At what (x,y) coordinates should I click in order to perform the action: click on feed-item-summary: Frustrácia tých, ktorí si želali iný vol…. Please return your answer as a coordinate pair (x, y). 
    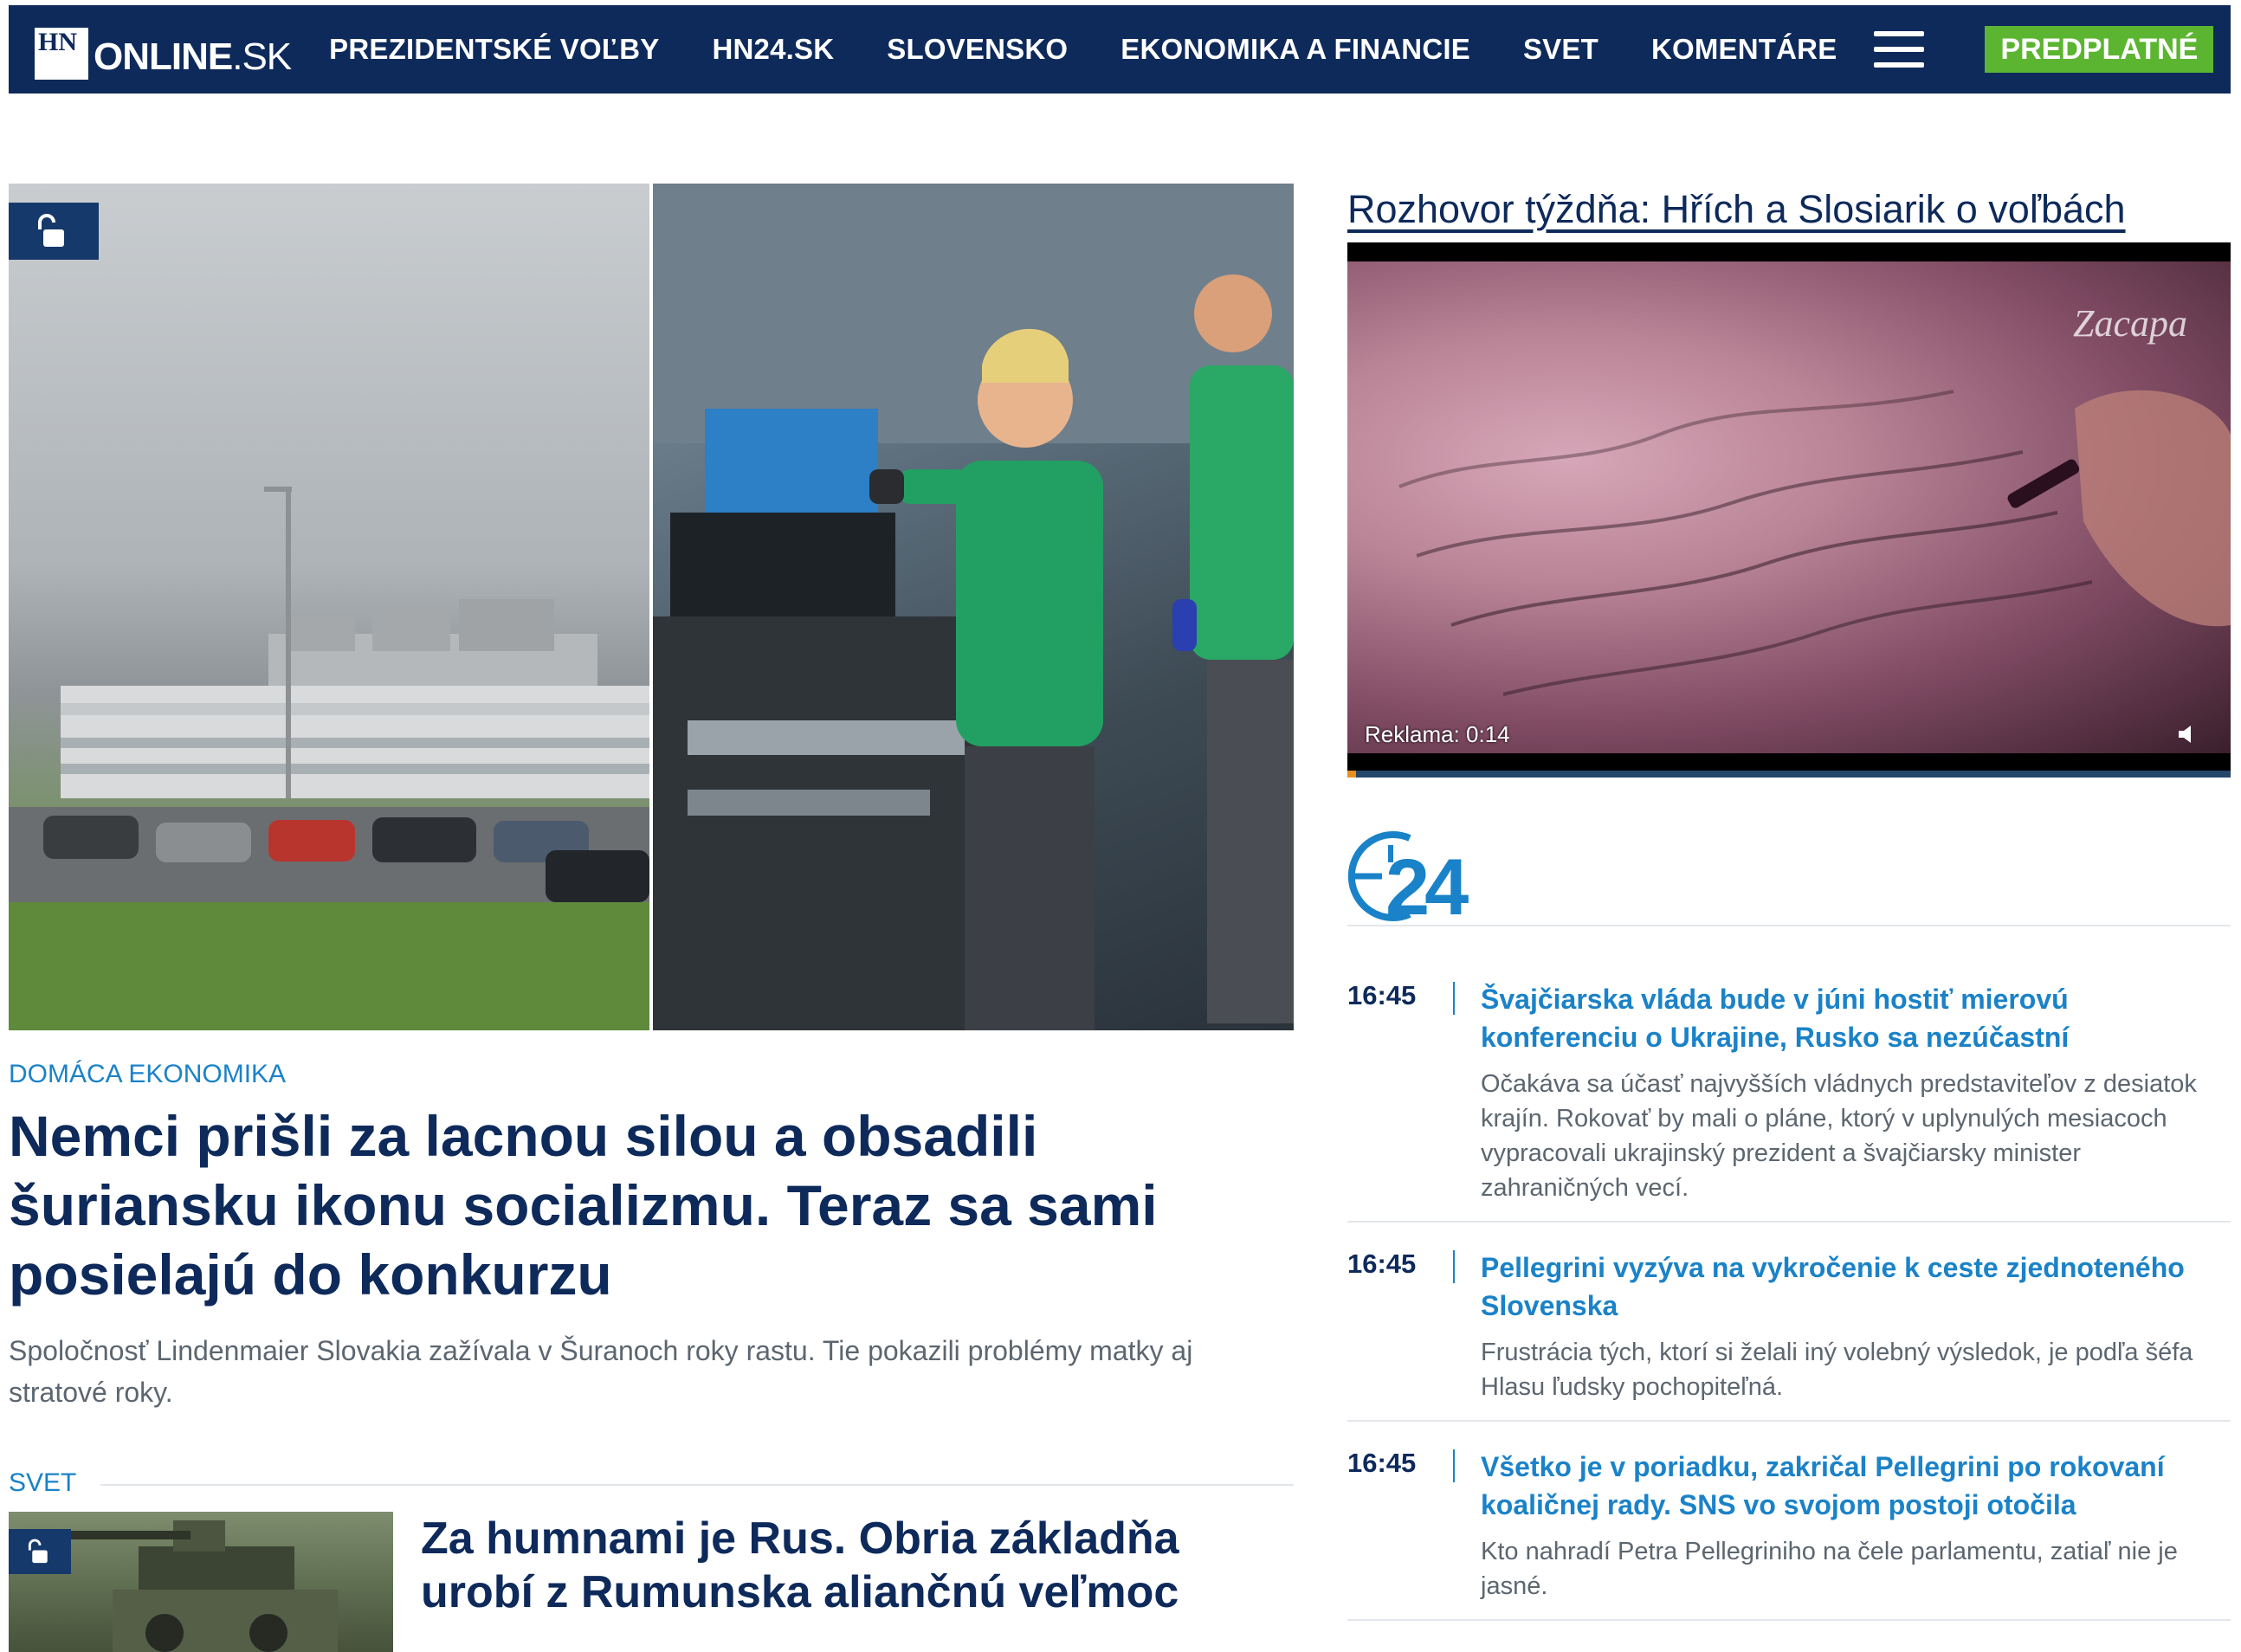
    Looking at the image, I should click on (1837, 1370).